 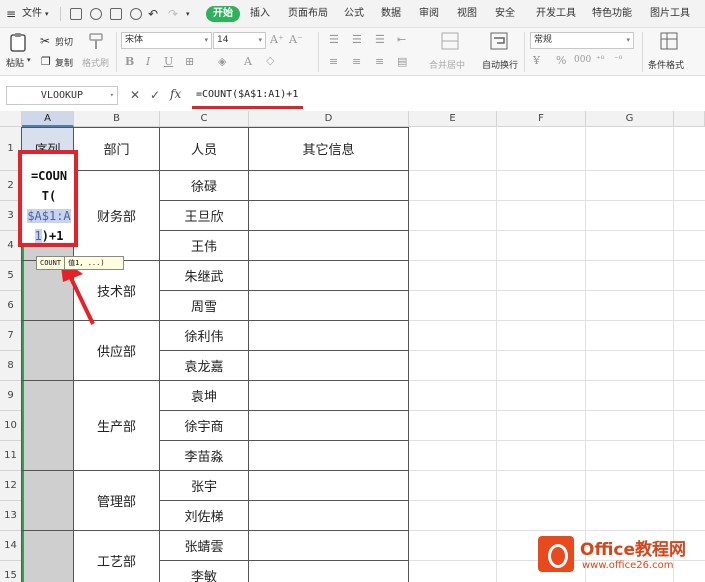 What do you see at coordinates (95, 62) in the screenshot?
I see `format-painter-button: 格式刷` at bounding box center [95, 62].